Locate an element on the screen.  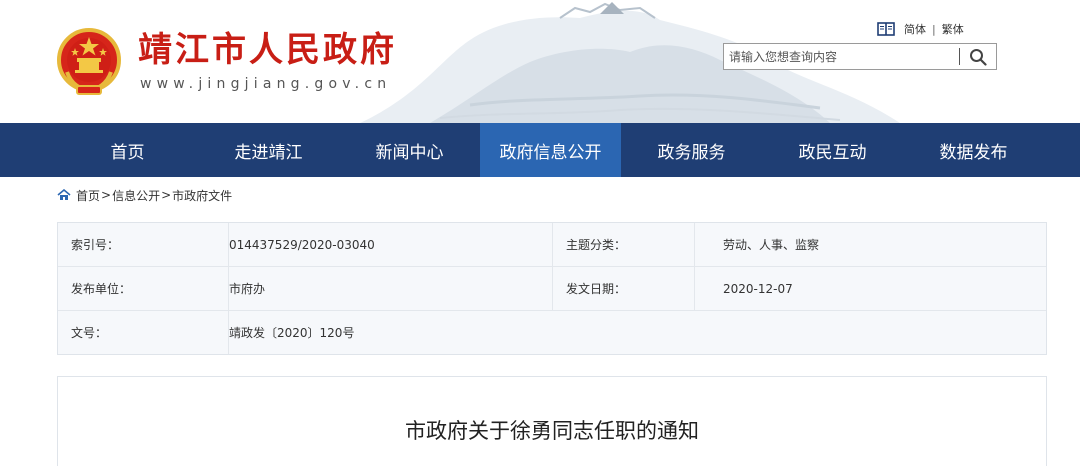
search-box is located at coordinates (860, 56).